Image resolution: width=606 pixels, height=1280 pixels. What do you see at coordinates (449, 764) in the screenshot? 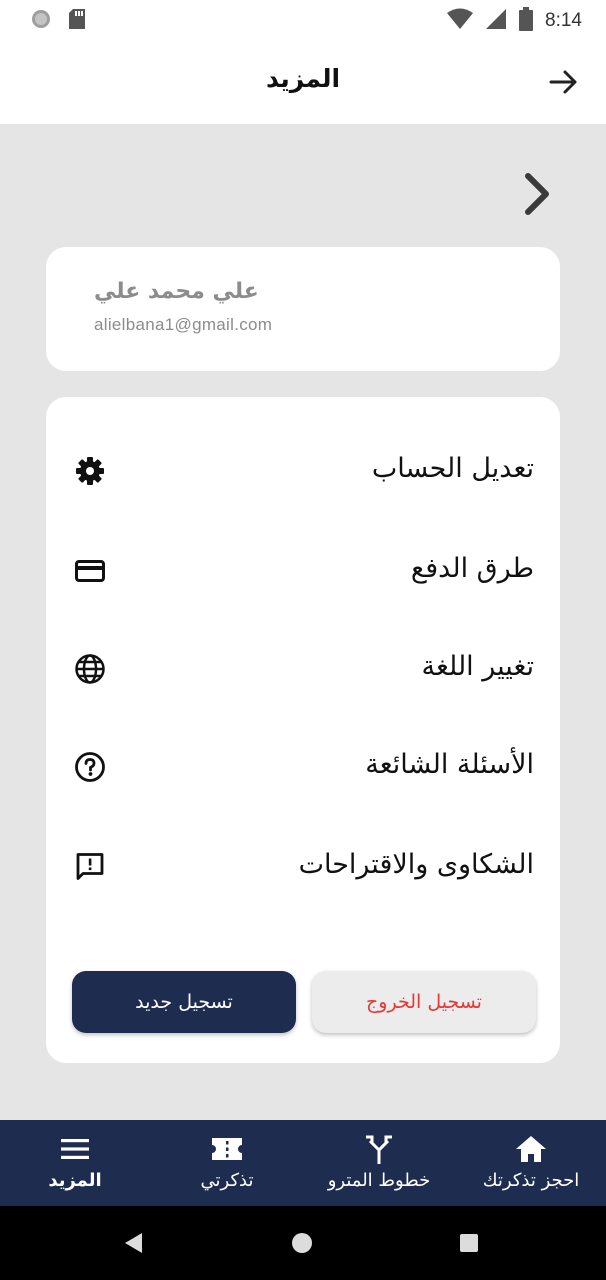
I see `menu-item-label: الأسئلة الشائعة` at bounding box center [449, 764].